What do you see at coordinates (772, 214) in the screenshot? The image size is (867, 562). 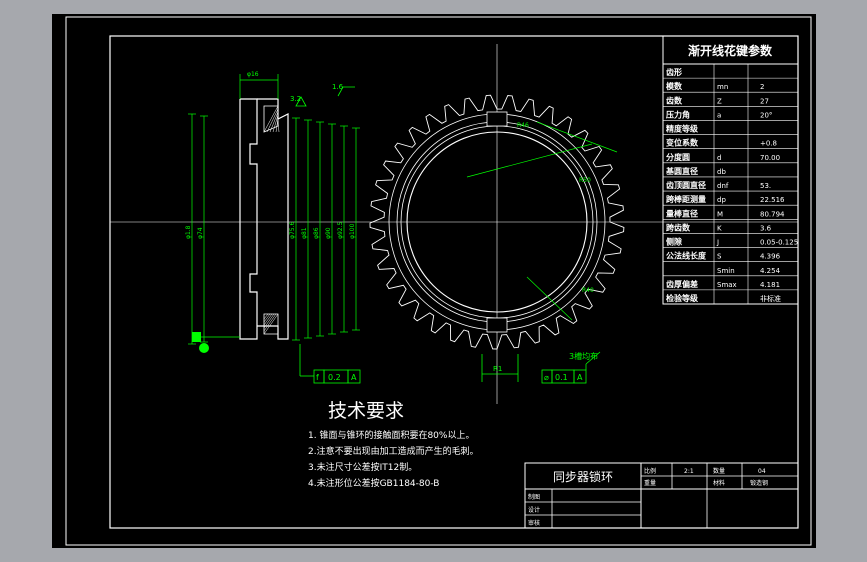 I see `param-value: 80.794` at bounding box center [772, 214].